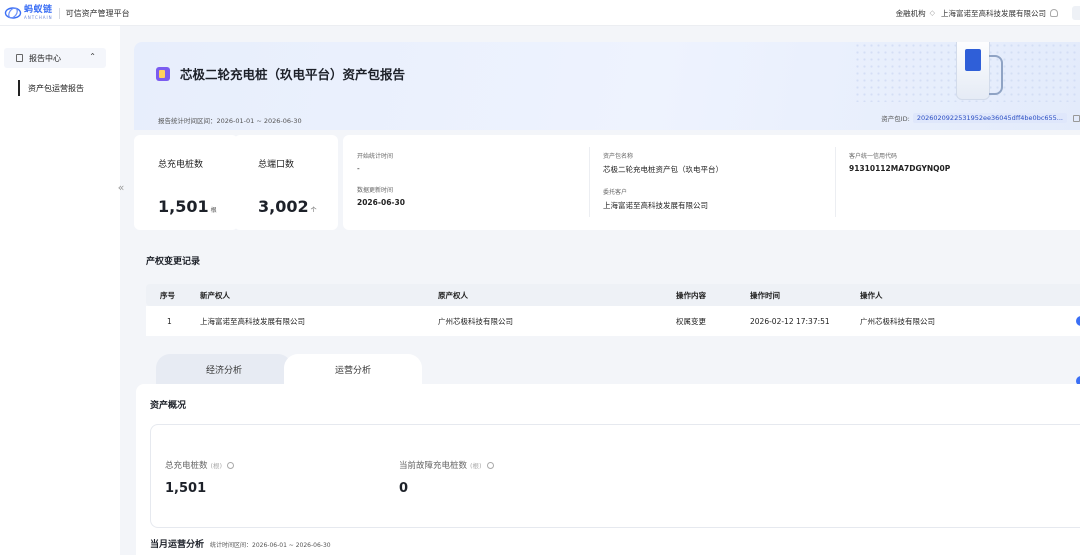 Image resolution: width=1080 pixels, height=555 pixels. What do you see at coordinates (404, 488) in the screenshot?
I see `overview-value: 0` at bounding box center [404, 488].